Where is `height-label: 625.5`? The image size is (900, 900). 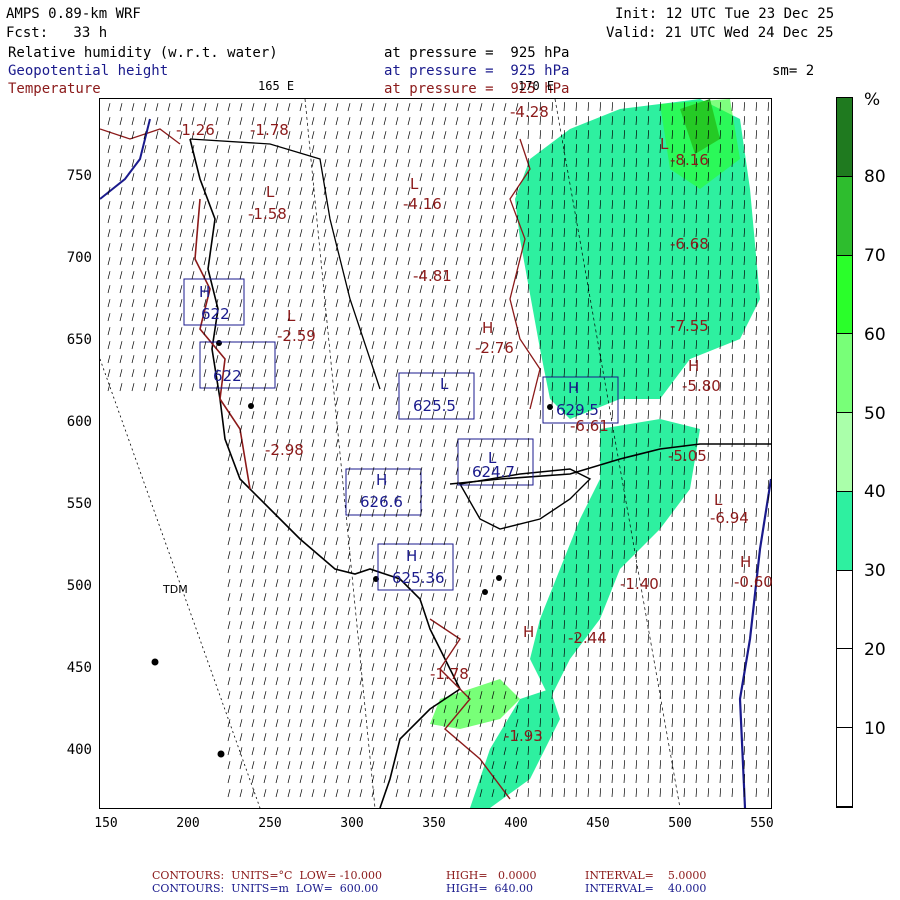 height-label: 625.5 is located at coordinates (434, 406).